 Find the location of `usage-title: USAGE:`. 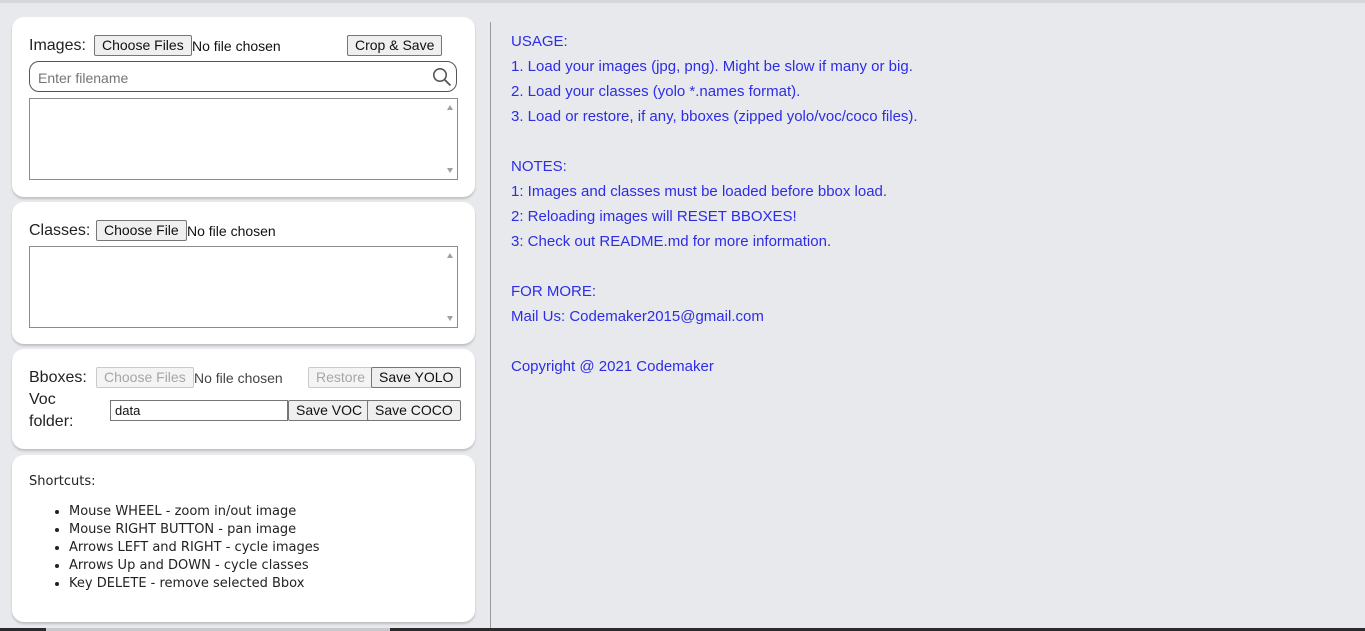

usage-title: USAGE: is located at coordinates (539, 41).